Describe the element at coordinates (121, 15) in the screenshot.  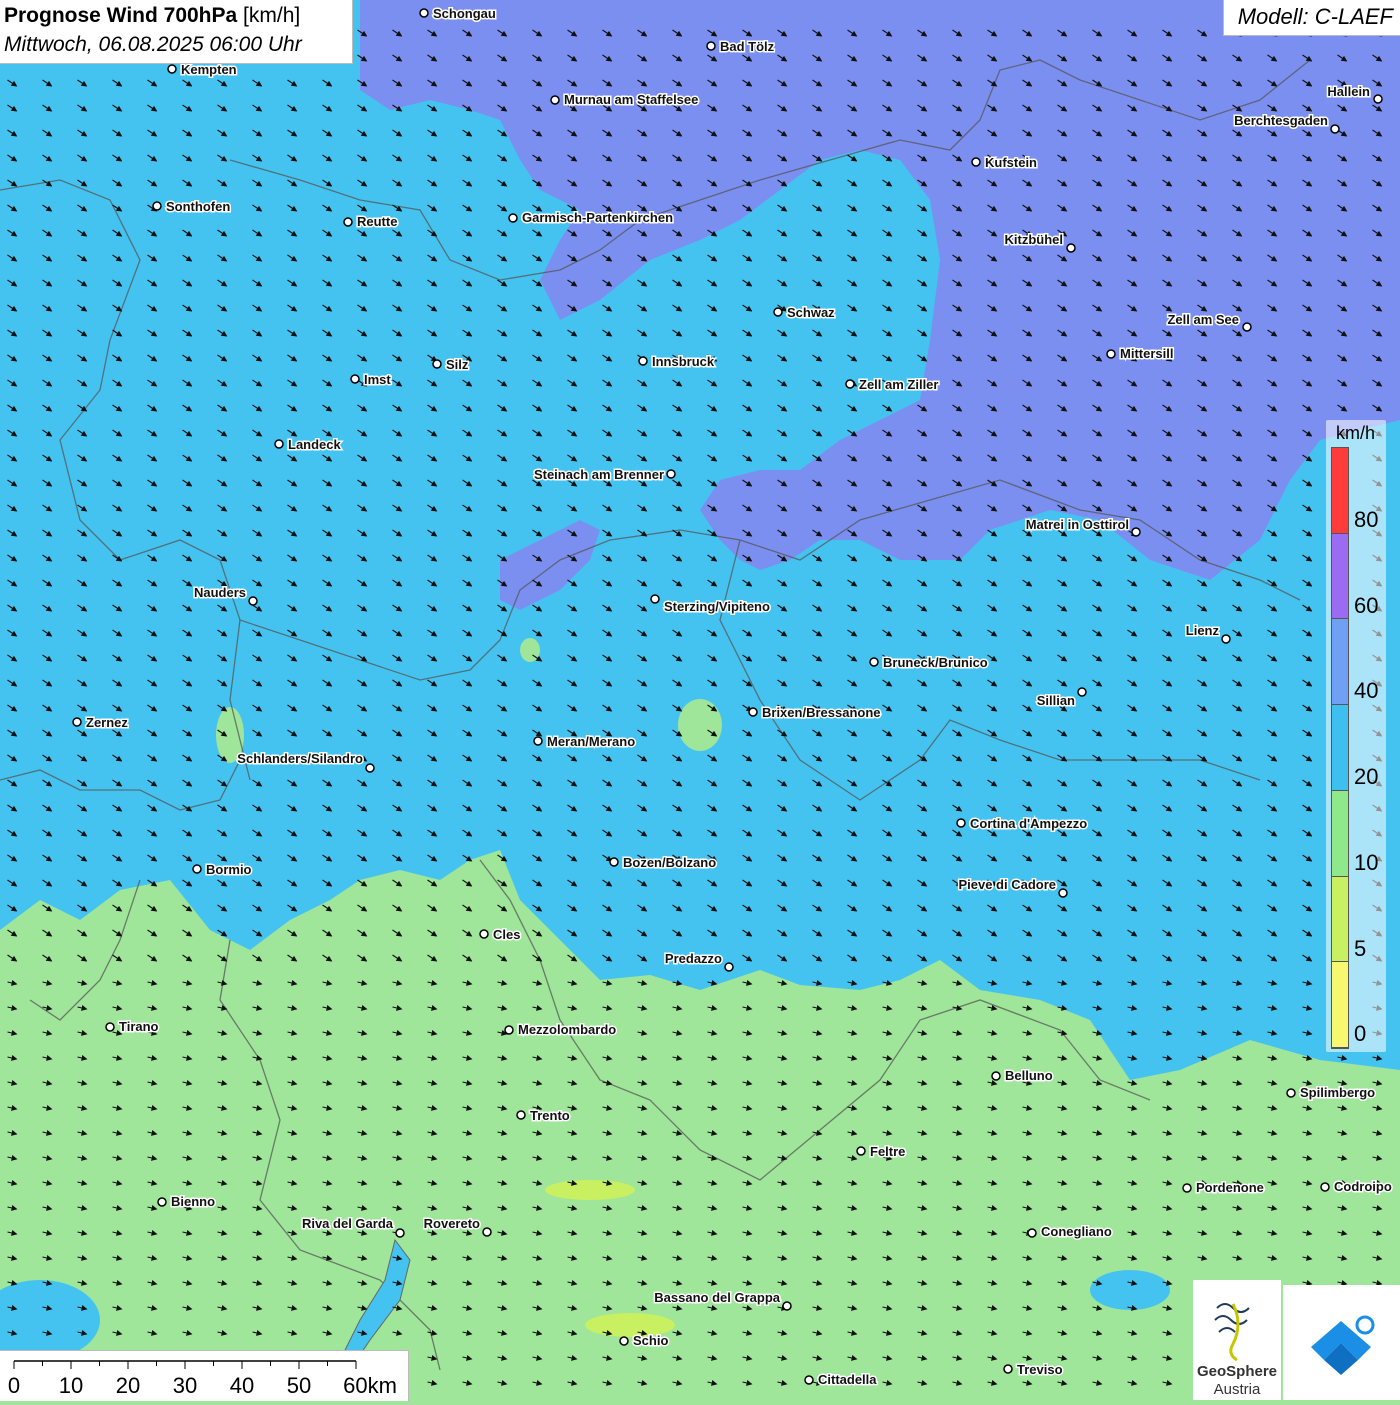
I see `map-title-main: Prognose Wind 700hPa` at that location.